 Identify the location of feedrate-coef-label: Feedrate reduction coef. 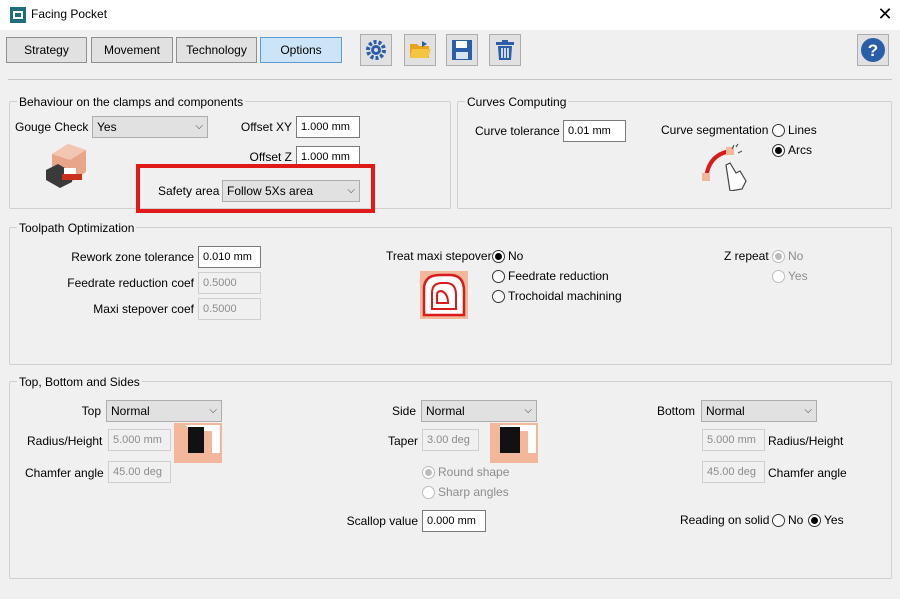
(130, 283).